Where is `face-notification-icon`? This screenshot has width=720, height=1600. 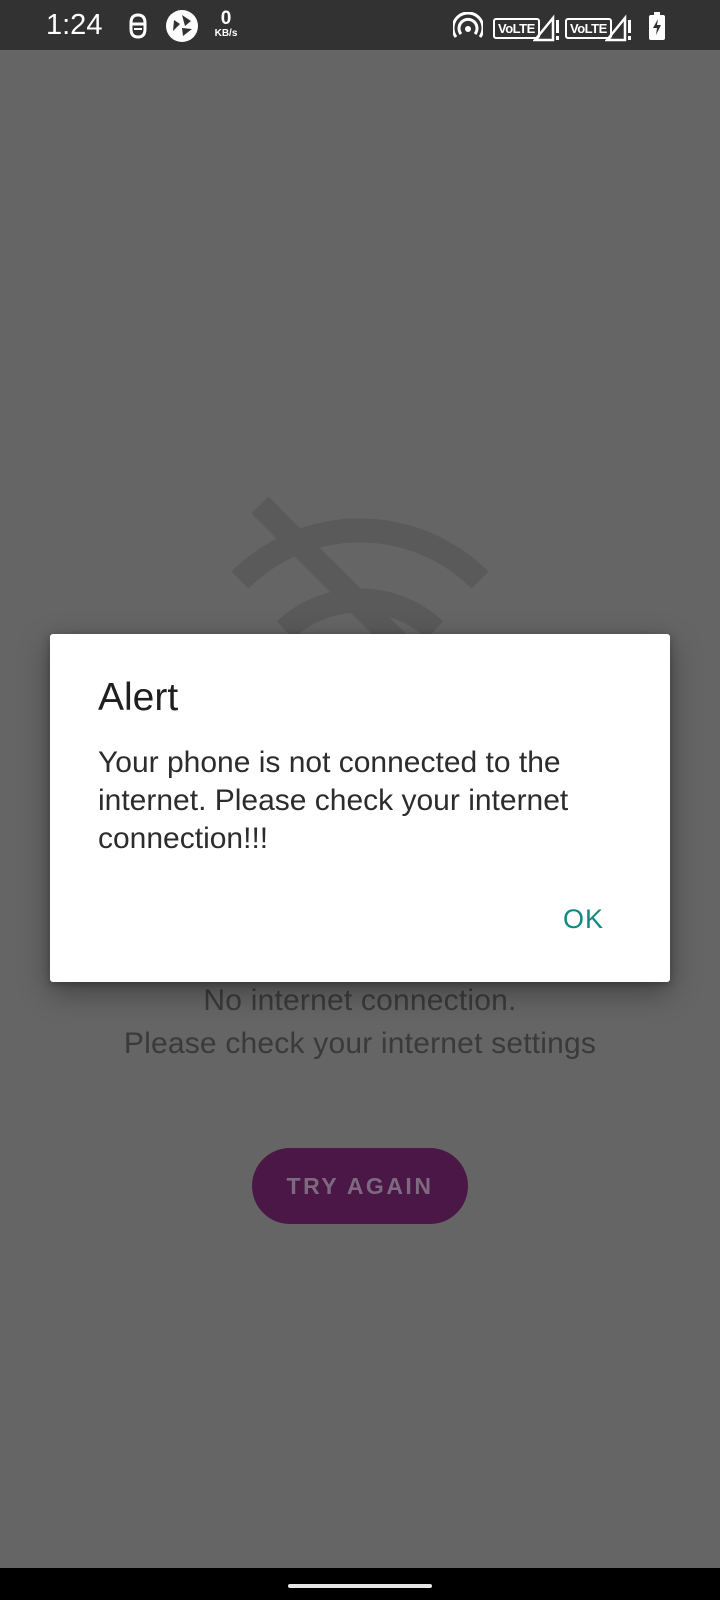
face-notification-icon is located at coordinates (138, 28).